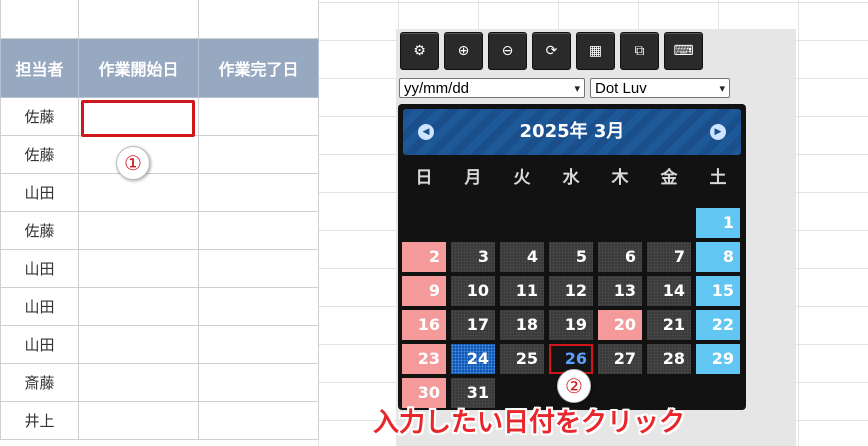 This screenshot has width=868, height=446. I want to click on theme-select: Dot Luv ▾, so click(660, 88).